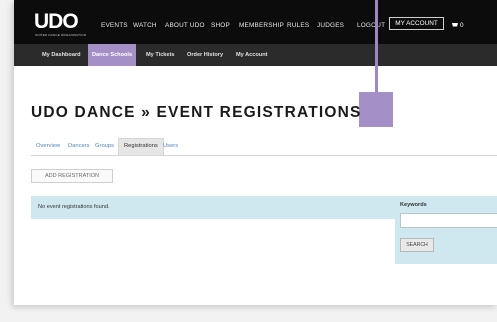 This screenshot has height=322, width=497. What do you see at coordinates (185, 25) in the screenshot?
I see `nav-item-about-udo: ABOUT UDO` at bounding box center [185, 25].